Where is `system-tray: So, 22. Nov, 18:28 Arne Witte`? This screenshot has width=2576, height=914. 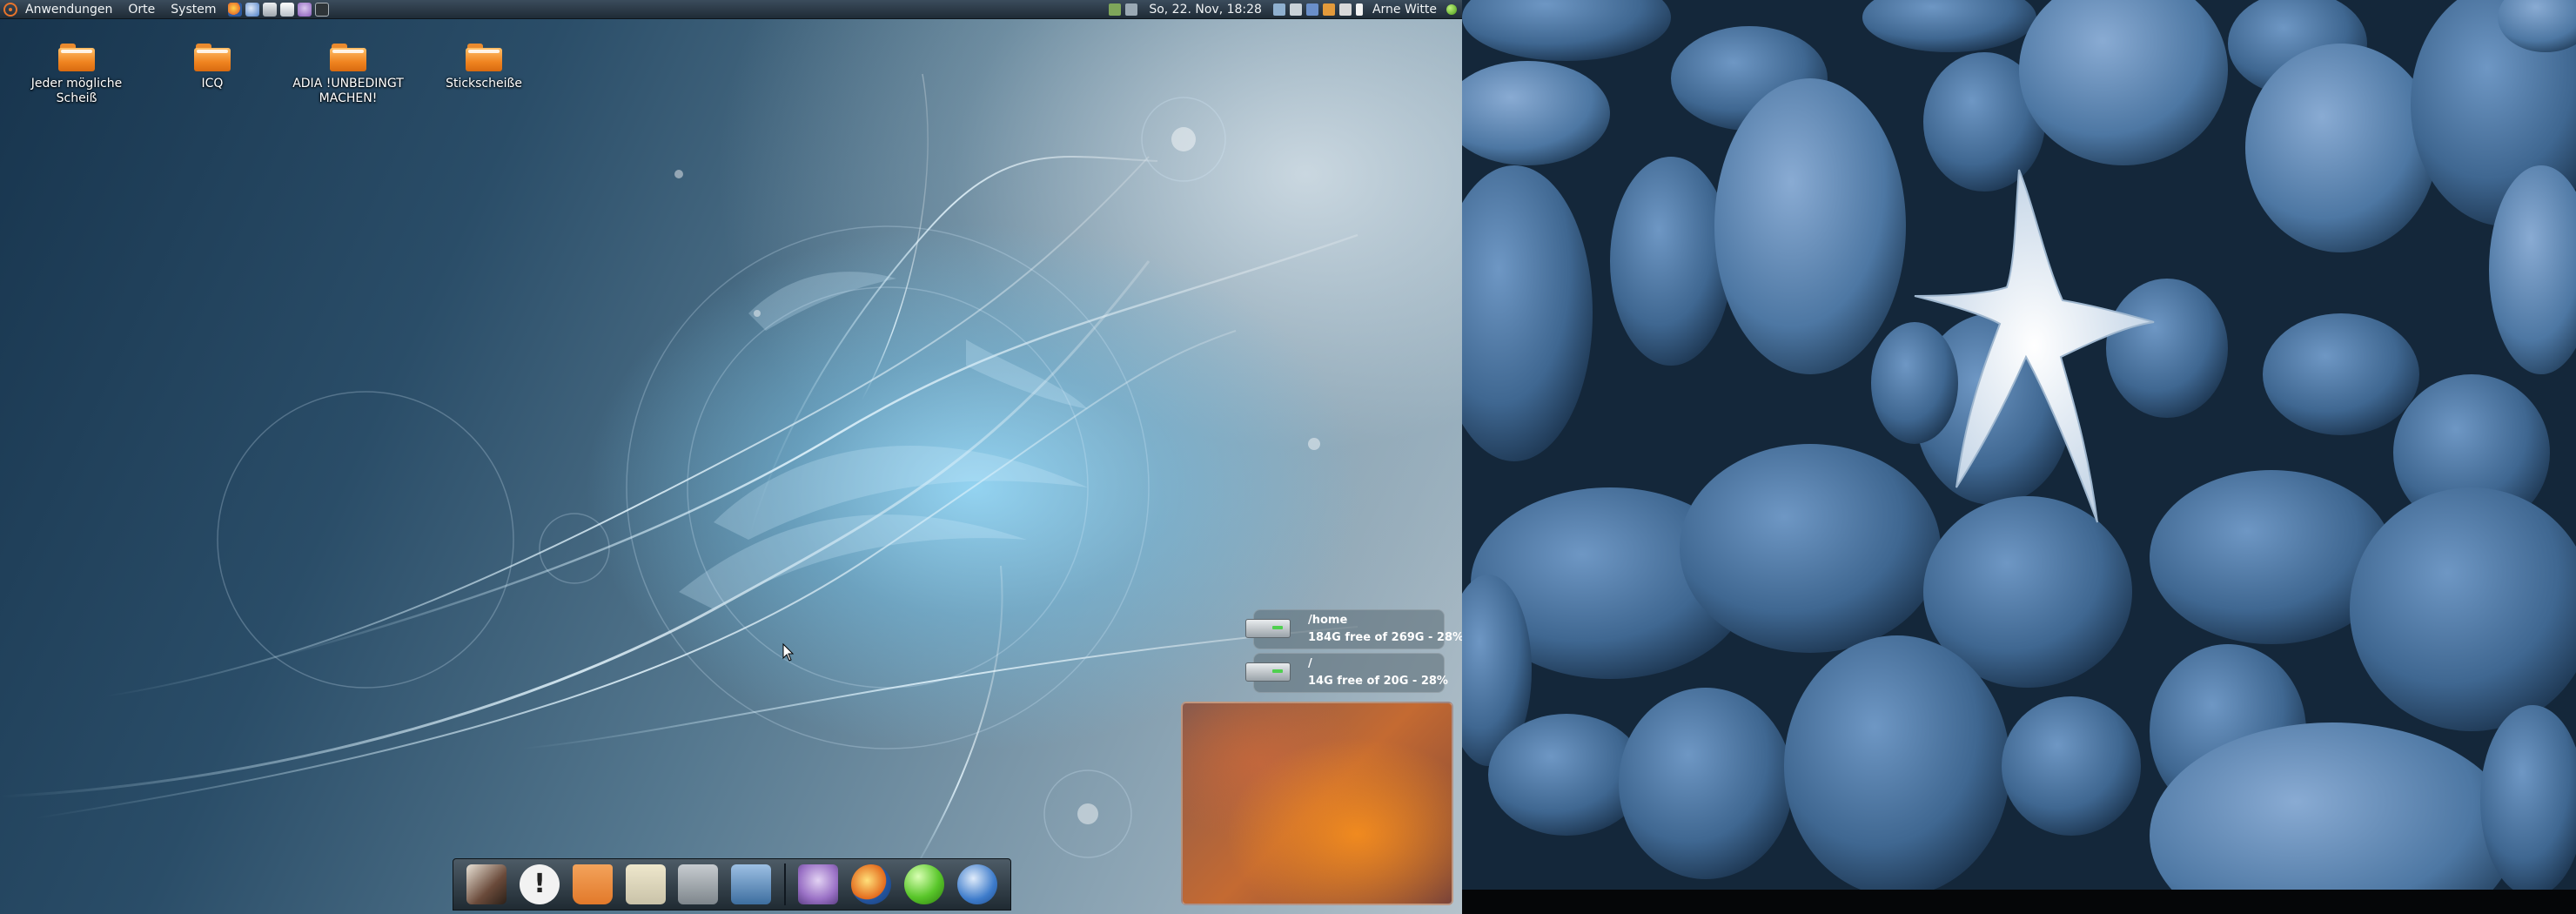 system-tray: So, 22. Nov, 18:28 Arne Witte is located at coordinates (1286, 10).